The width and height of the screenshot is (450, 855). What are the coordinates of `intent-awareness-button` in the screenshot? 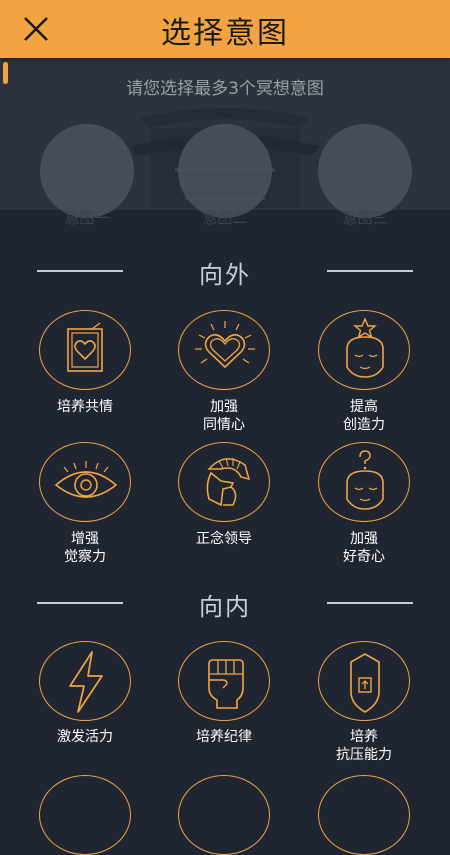 It's located at (85, 482).